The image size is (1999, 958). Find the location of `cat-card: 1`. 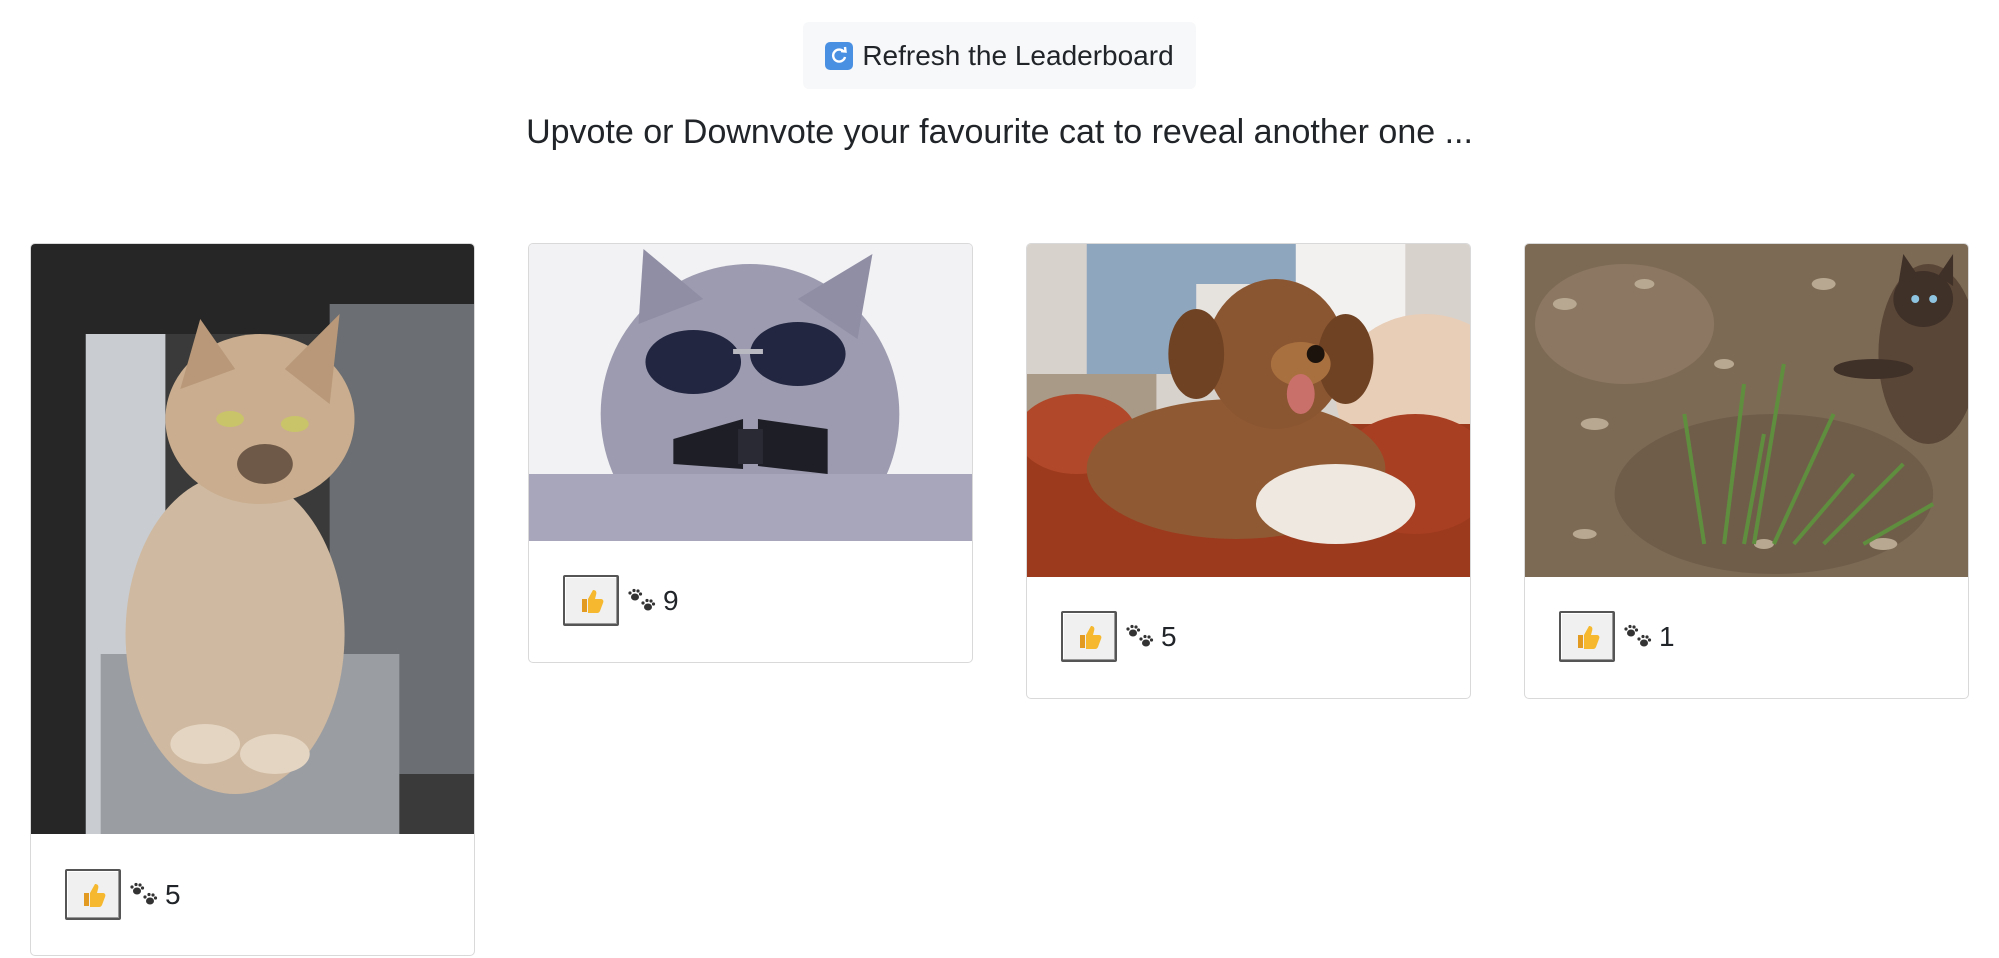

cat-card: 1 is located at coordinates (1746, 471).